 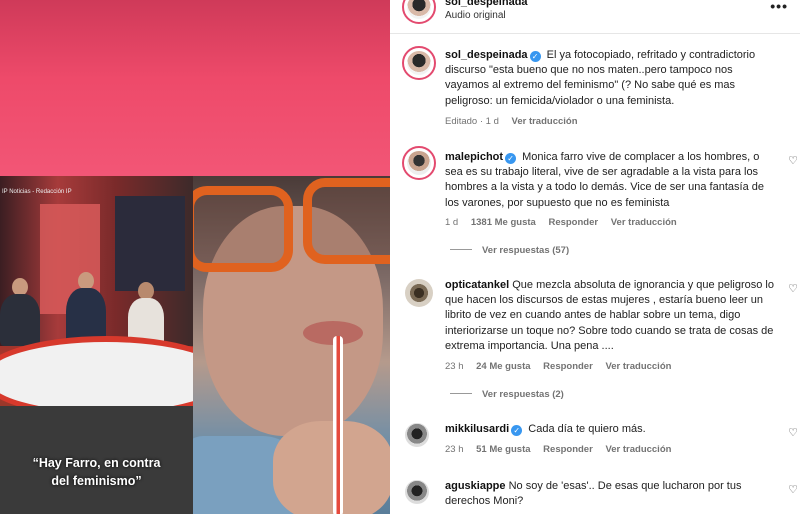 What do you see at coordinates (96, 472) in the screenshot?
I see `video-caption: “Hay Farro, en contra del feminismo”` at bounding box center [96, 472].